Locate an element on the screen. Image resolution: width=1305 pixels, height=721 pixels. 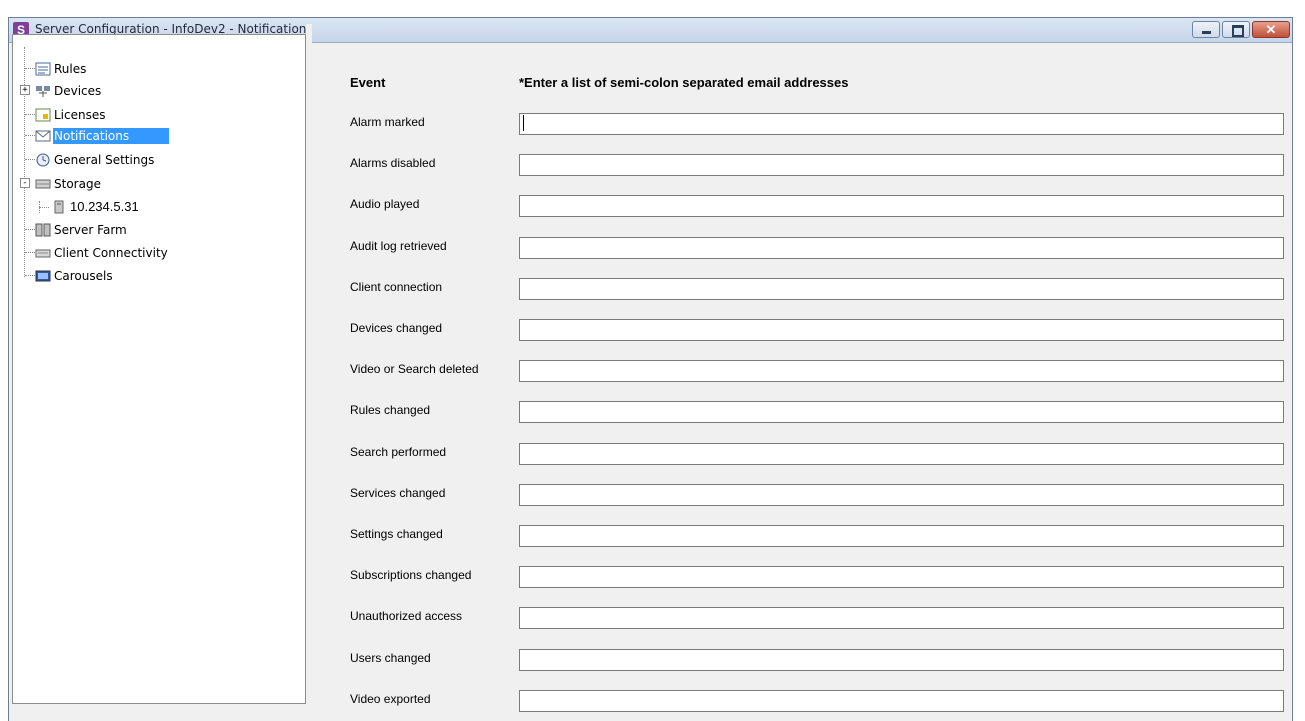
tree-item-storage-server: 10.234.5.31 is located at coordinates (90, 206).